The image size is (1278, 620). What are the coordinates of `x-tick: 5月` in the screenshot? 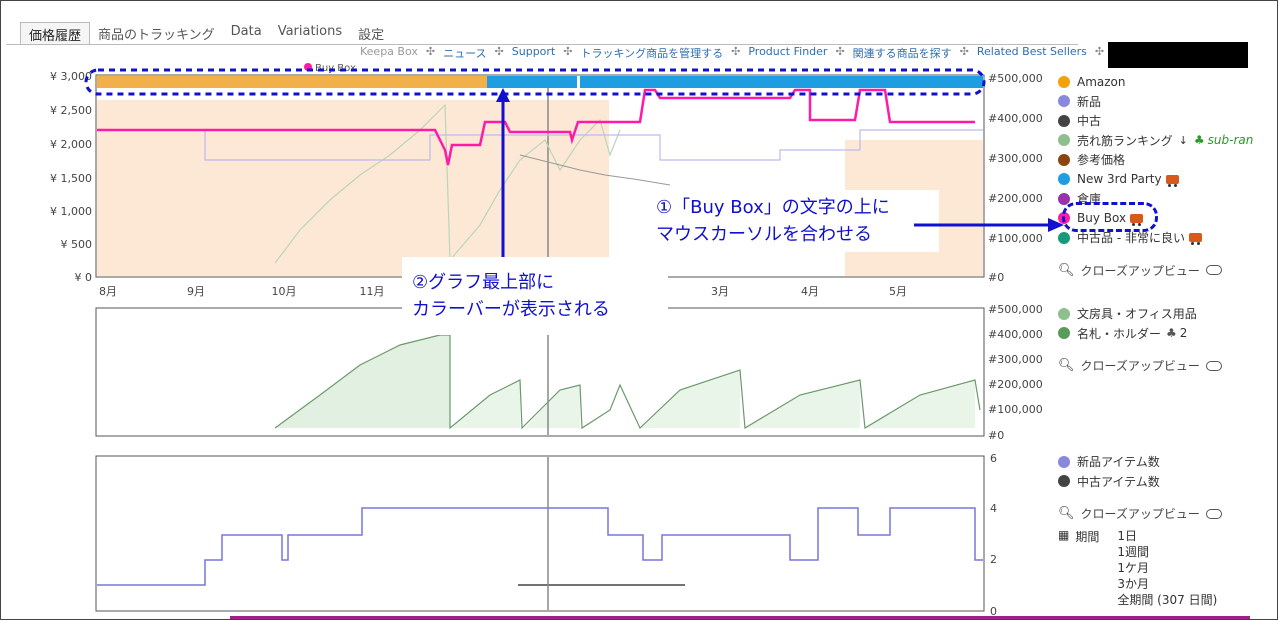 It's located at (898, 291).